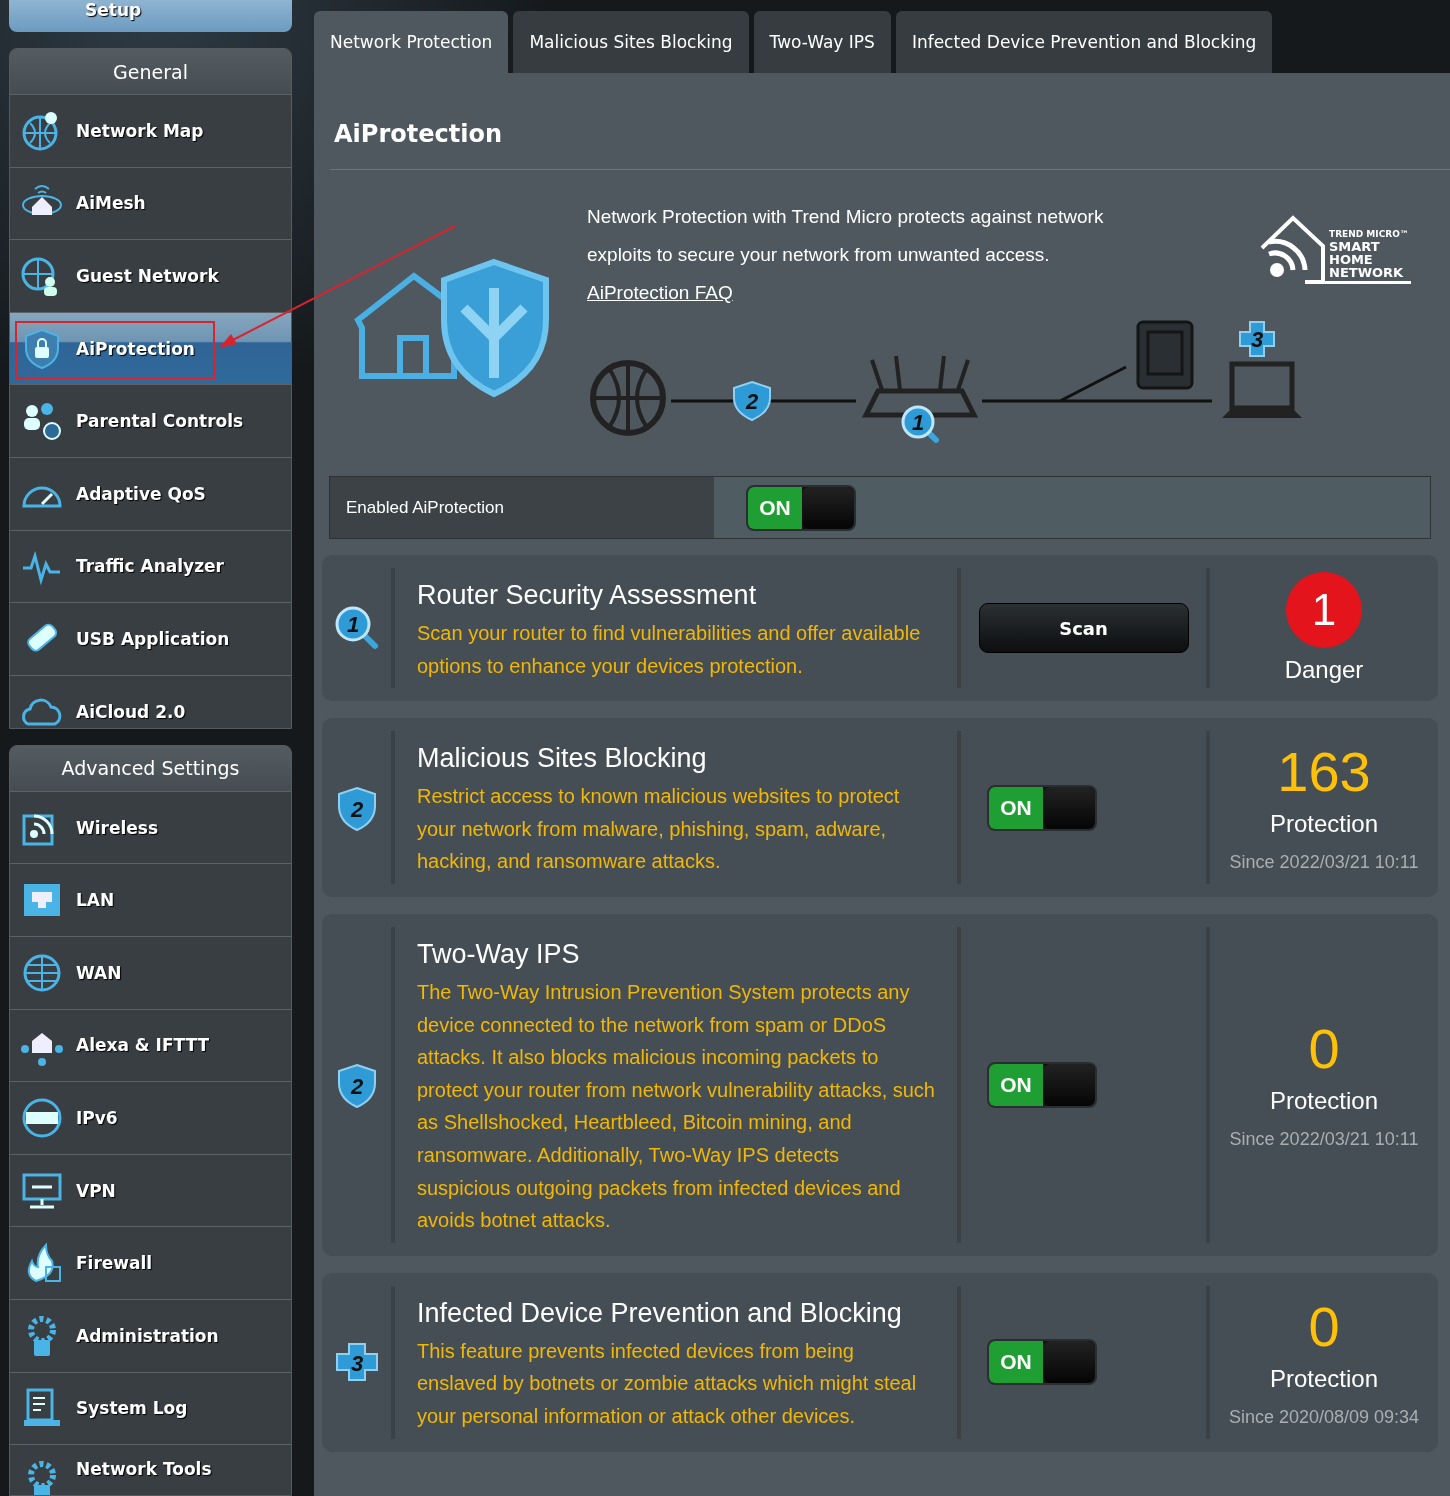  What do you see at coordinates (628, 398) in the screenshot?
I see `globe-icon` at bounding box center [628, 398].